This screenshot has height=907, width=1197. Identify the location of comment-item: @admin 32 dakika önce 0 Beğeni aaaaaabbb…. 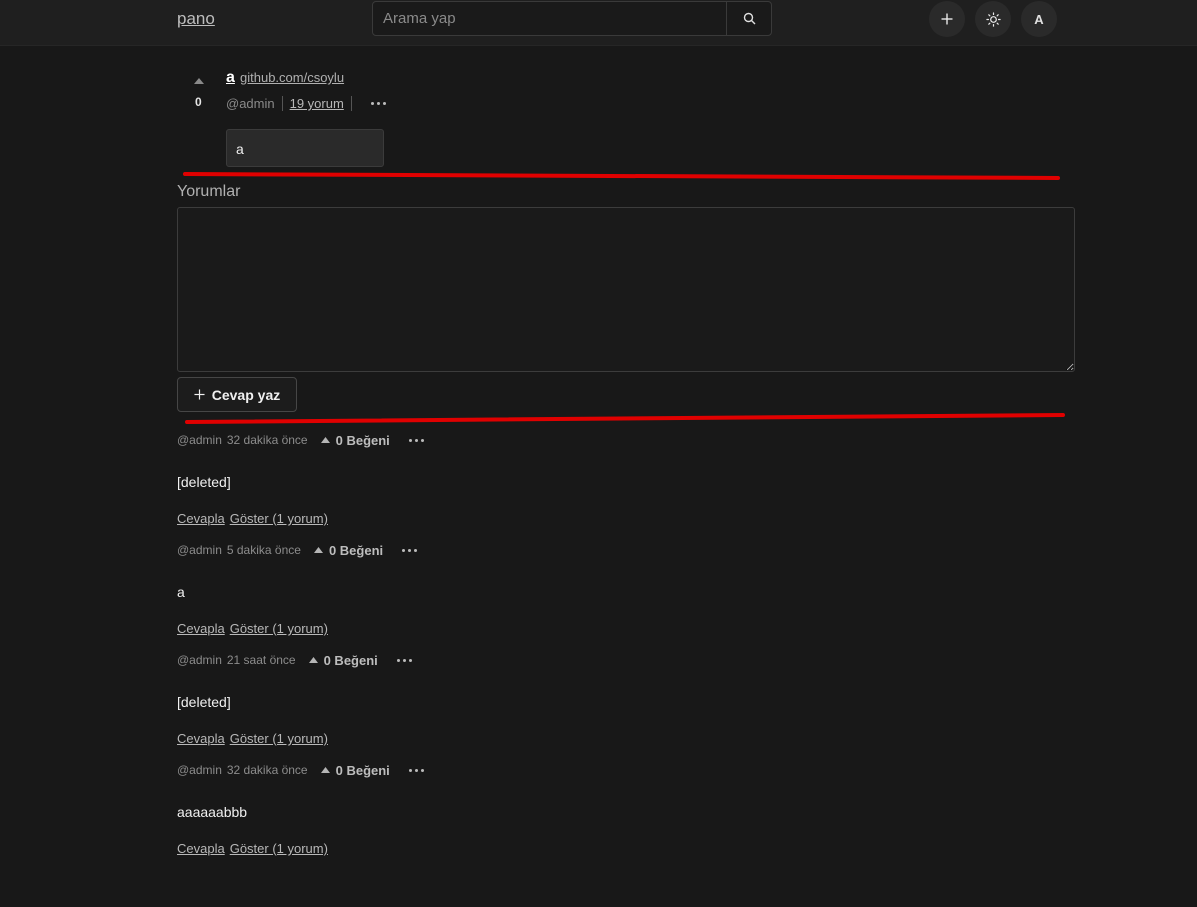
(527, 809).